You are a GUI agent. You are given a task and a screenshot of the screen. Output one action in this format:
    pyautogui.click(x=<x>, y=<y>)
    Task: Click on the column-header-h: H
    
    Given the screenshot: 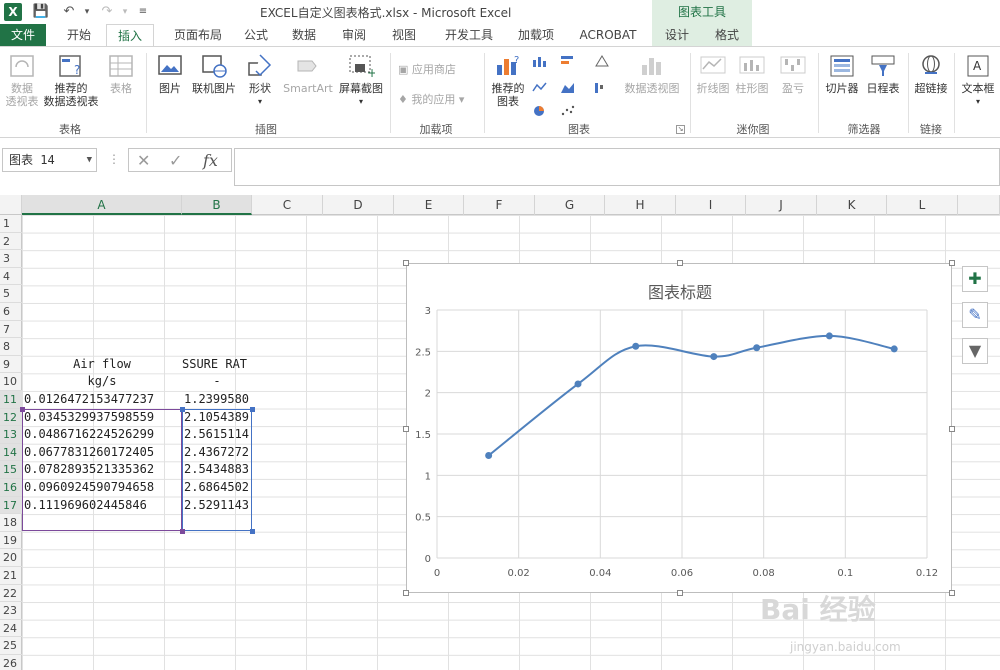 What is the action you would take?
    pyautogui.click(x=640, y=205)
    